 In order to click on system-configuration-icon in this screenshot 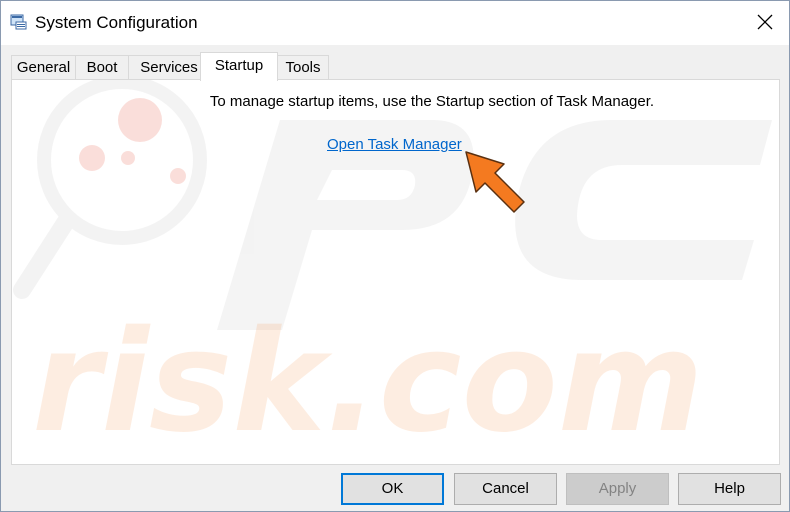, I will do `click(18, 22)`.